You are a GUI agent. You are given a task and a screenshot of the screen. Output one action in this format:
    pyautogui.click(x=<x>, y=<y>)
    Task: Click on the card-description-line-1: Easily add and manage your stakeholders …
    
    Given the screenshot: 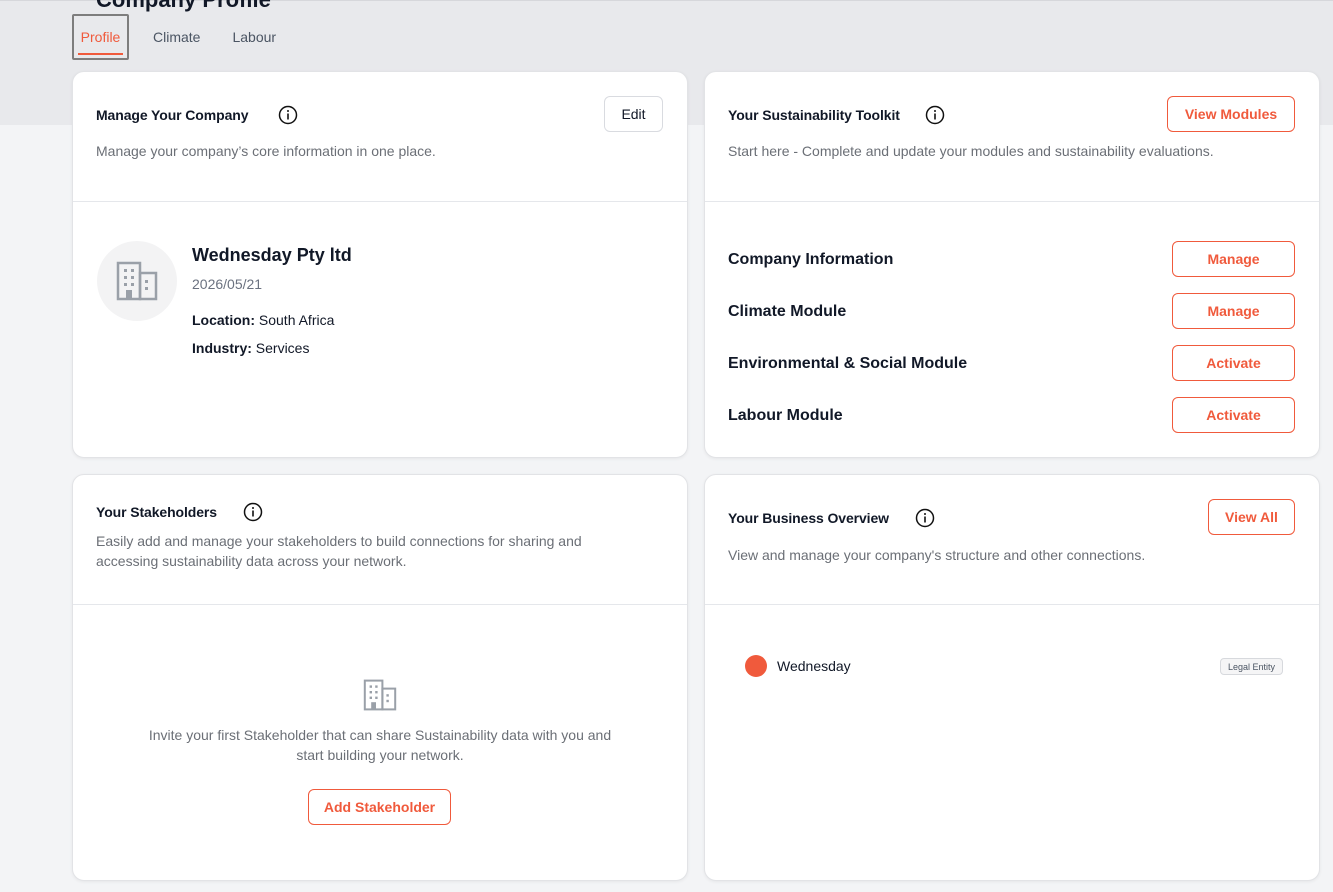 What is the action you would take?
    pyautogui.click(x=339, y=541)
    